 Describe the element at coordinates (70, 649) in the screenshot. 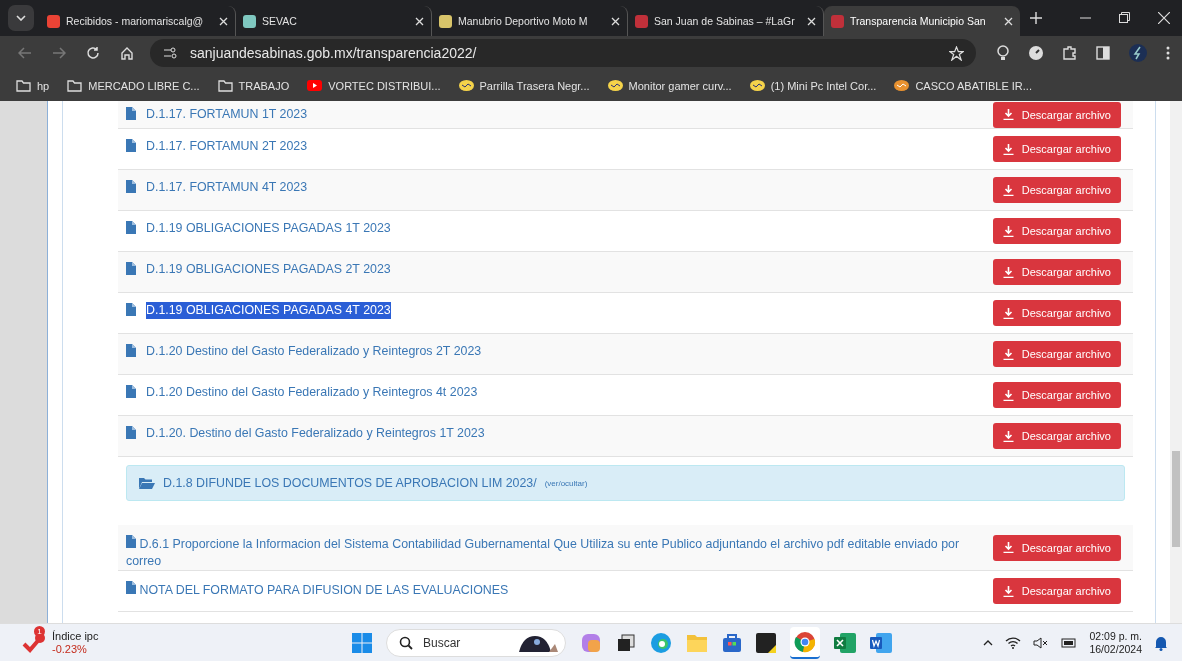

I see `widget-value: -0.23%` at that location.